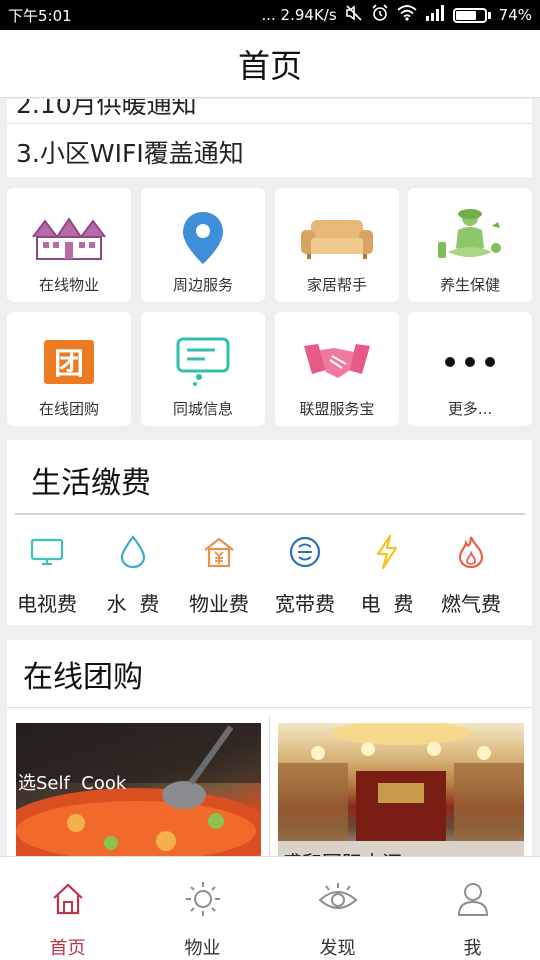 This screenshot has width=540, height=960. Describe the element at coordinates (471, 15) in the screenshot. I see `battery-icon` at that location.